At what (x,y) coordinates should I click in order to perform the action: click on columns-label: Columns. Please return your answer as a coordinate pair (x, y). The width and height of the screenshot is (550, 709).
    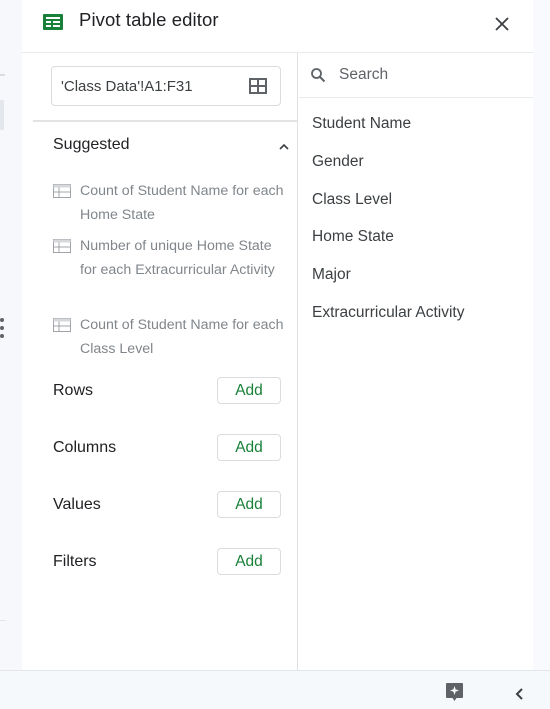
    Looking at the image, I should click on (85, 447).